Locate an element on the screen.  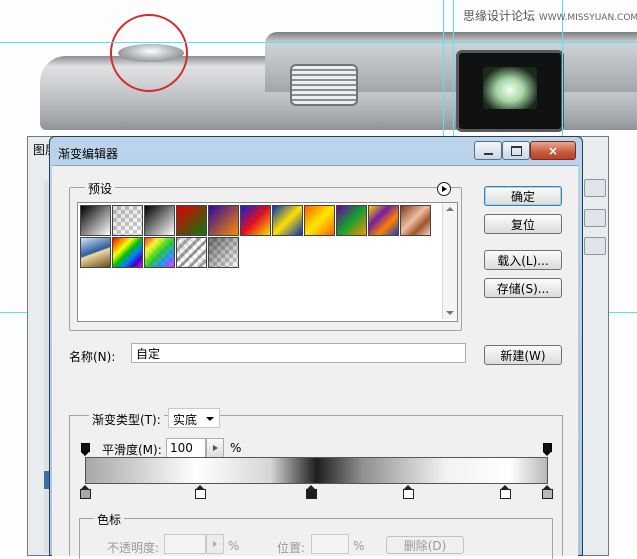
scroll-up-icon is located at coordinates (450, 209).